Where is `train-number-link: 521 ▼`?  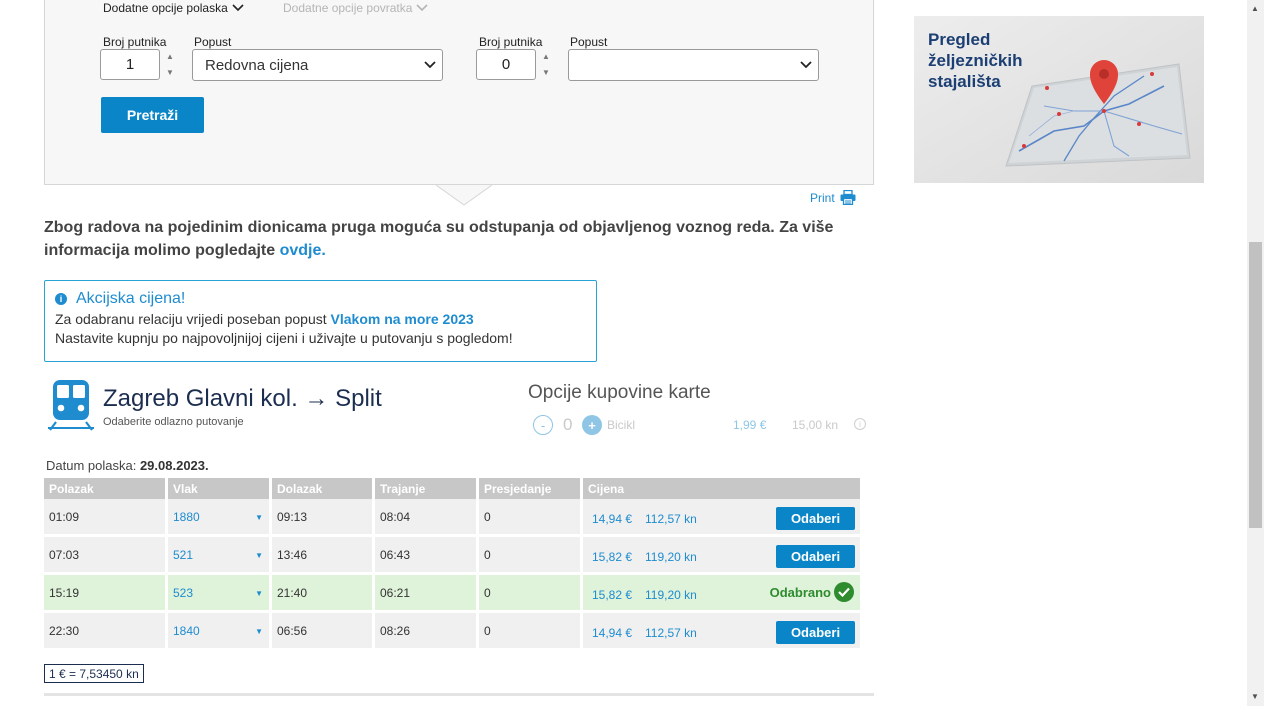
train-number-link: 521 ▼ is located at coordinates (220, 556).